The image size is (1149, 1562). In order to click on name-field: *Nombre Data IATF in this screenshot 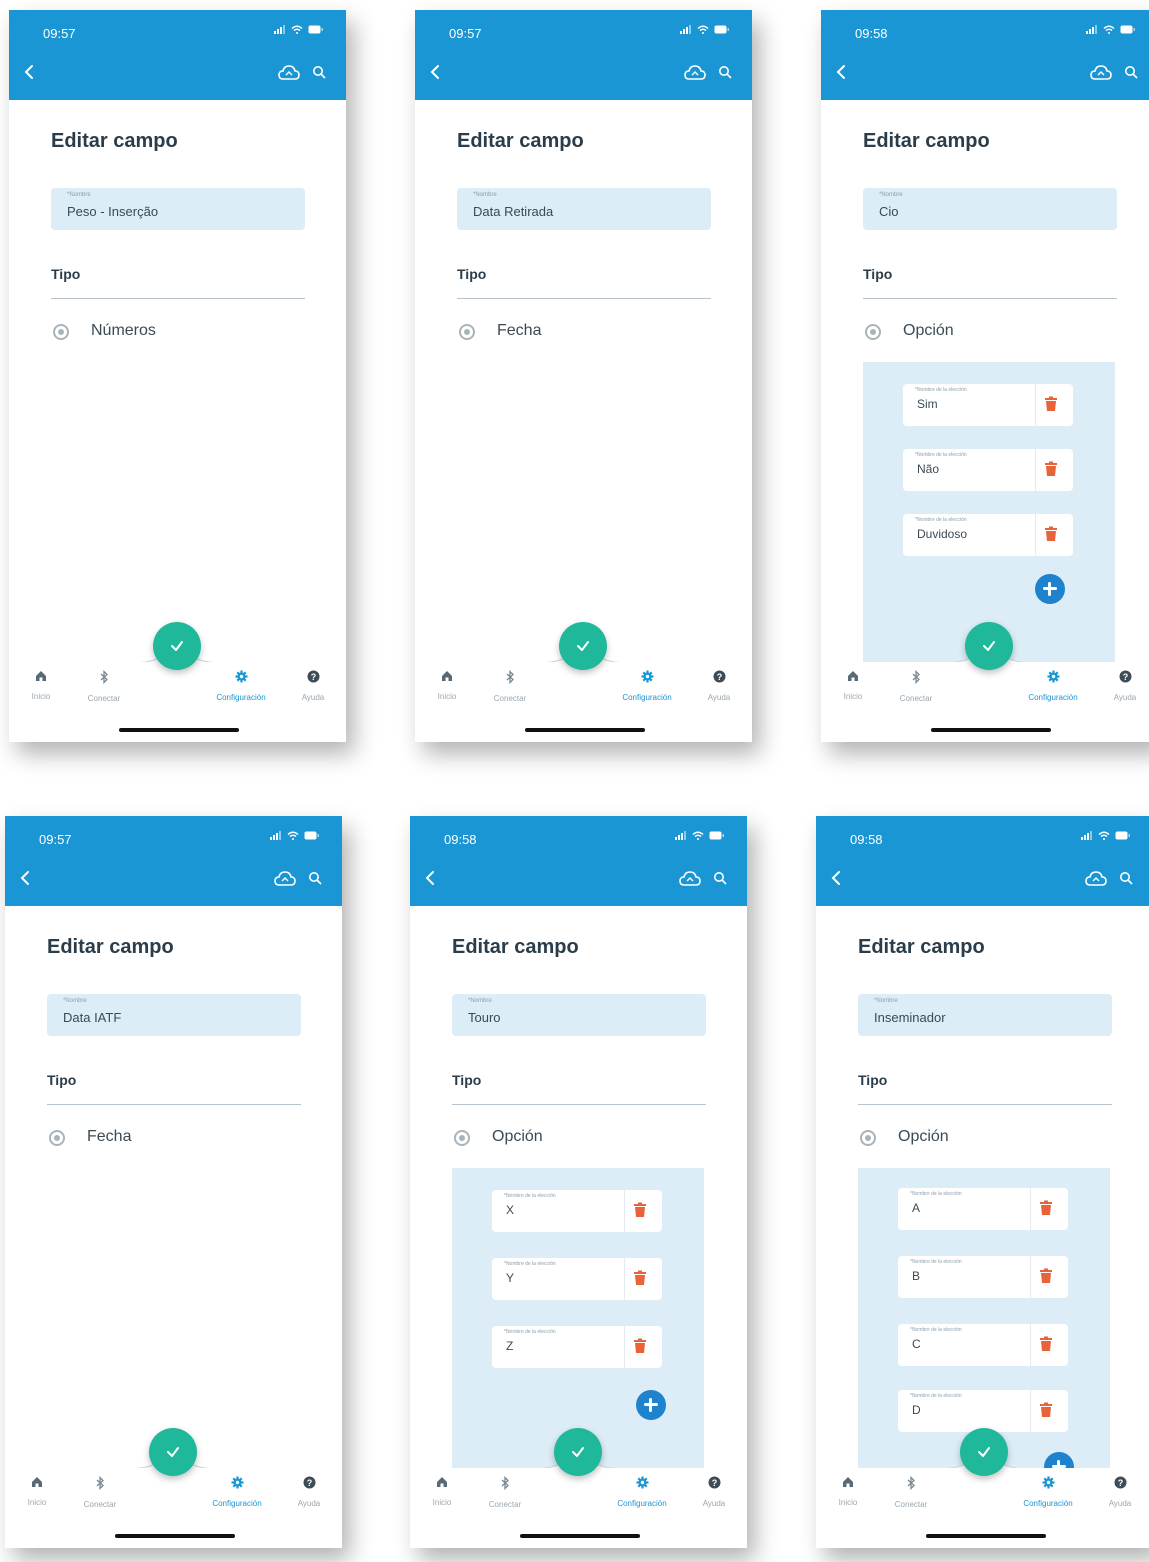, I will do `click(174, 1015)`.